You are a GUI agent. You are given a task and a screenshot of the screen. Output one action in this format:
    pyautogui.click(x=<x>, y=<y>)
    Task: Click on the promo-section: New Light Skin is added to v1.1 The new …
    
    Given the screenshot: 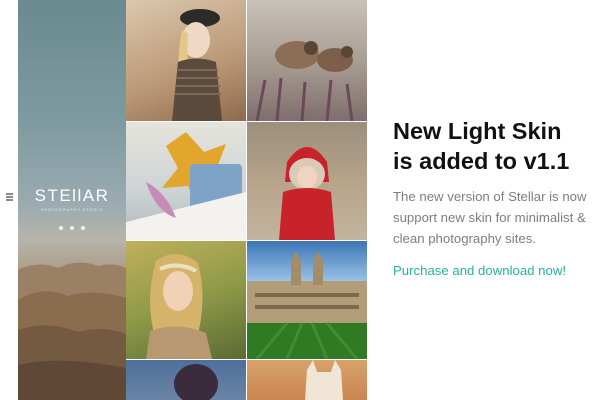 What is the action you would take?
    pyautogui.click(x=500, y=197)
    